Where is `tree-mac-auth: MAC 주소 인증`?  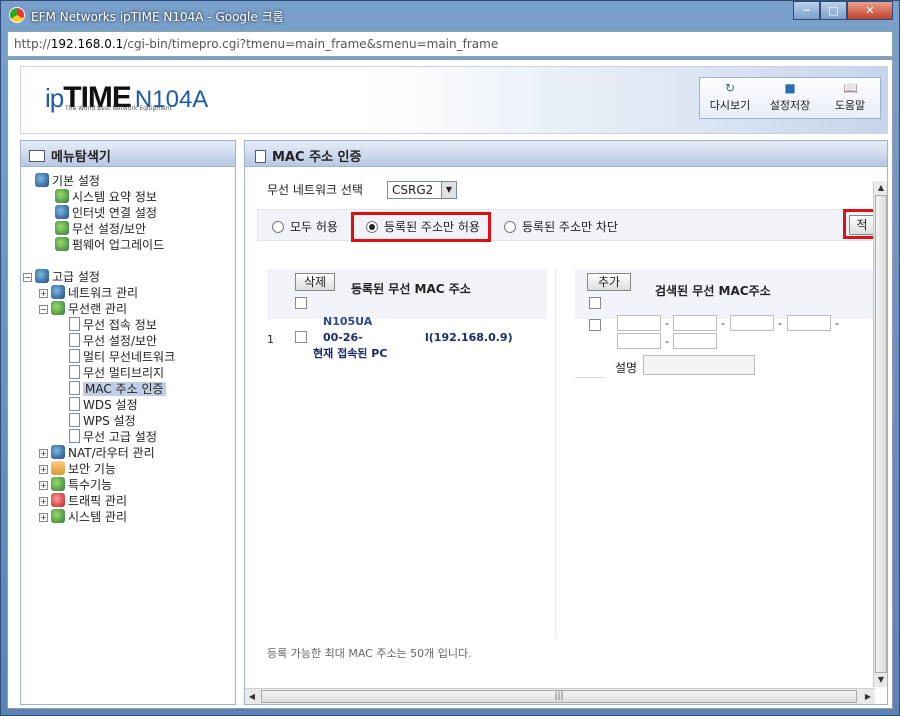
tree-mac-auth: MAC 주소 인증 is located at coordinates (117, 389).